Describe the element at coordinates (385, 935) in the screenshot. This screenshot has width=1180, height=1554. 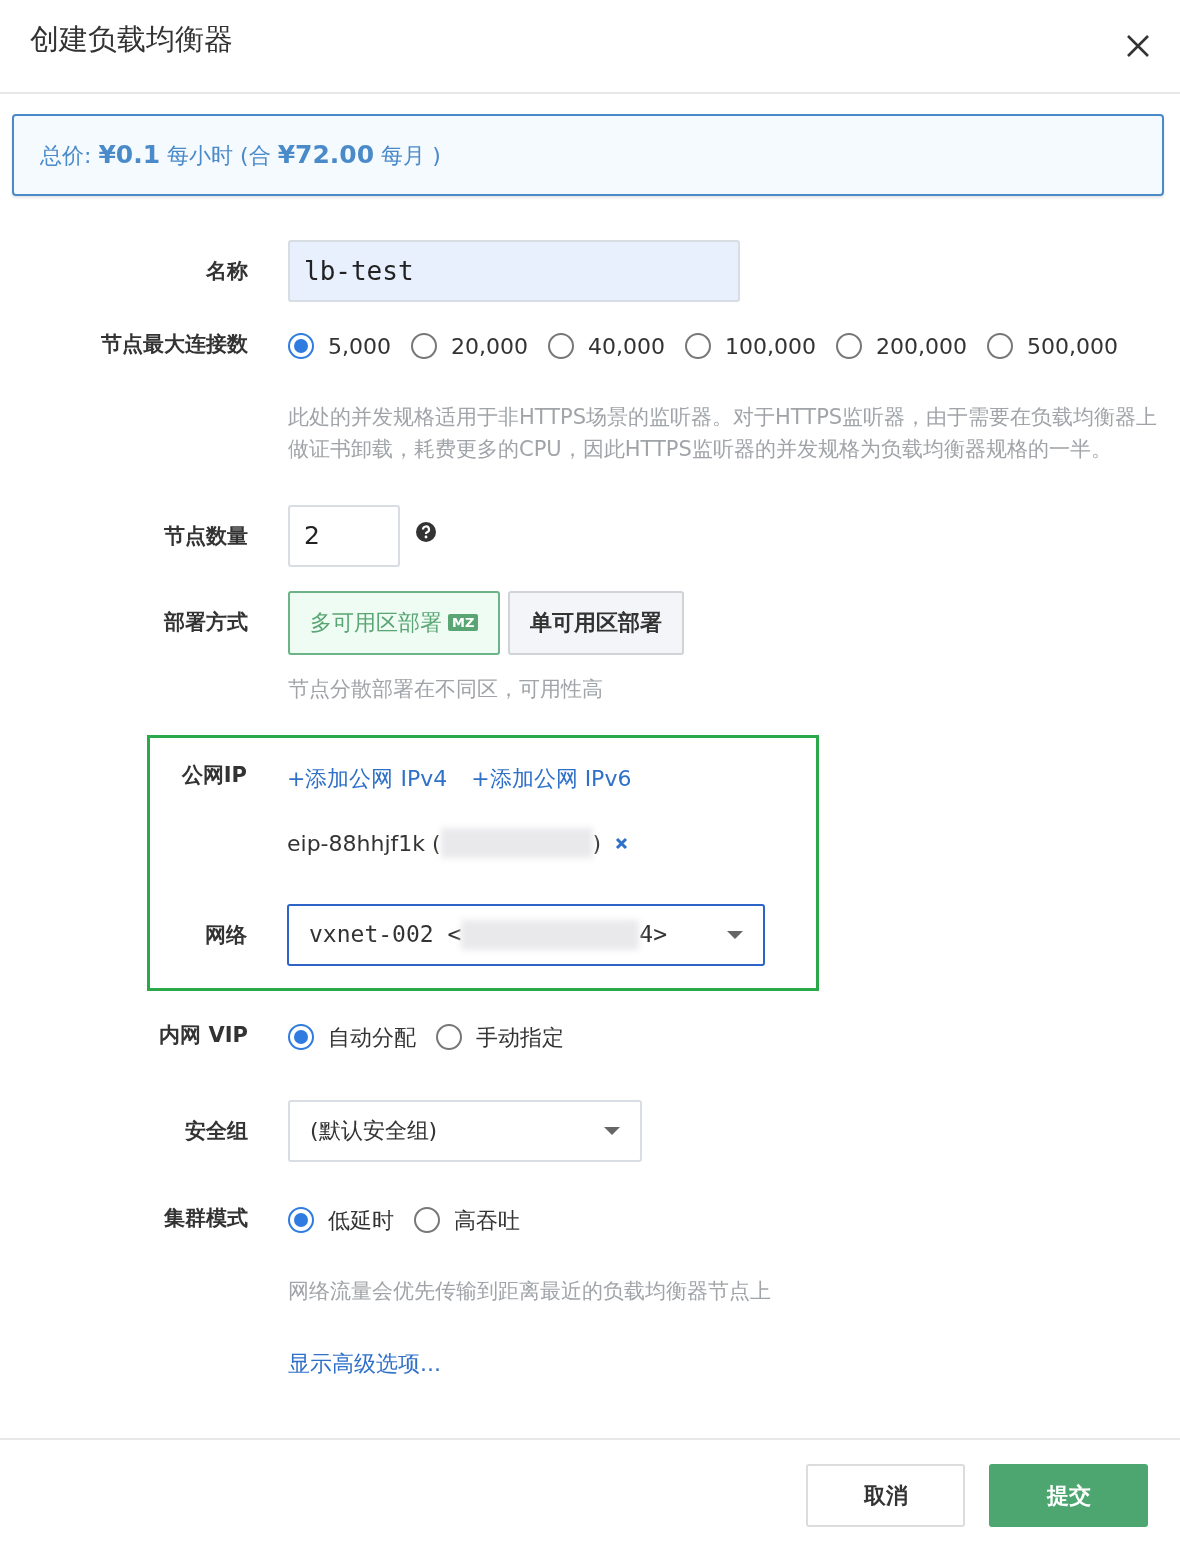
I see `select-value: vxnet-002 <` at that location.